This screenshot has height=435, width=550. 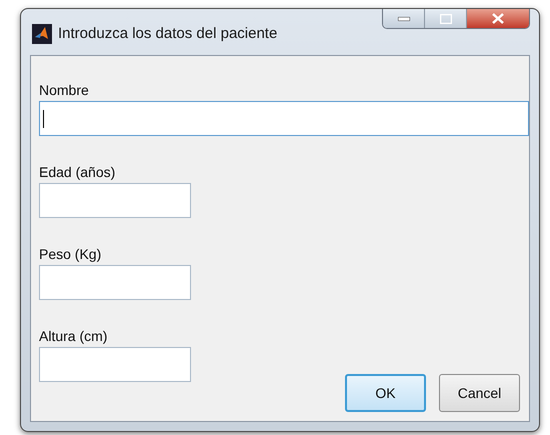 I want to click on field-label: Altura (cm), so click(x=73, y=336).